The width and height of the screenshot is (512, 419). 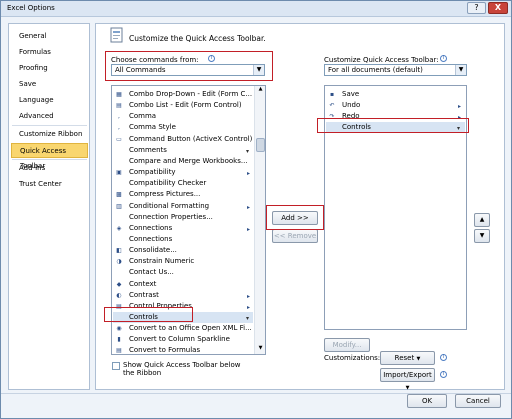 I want to click on command-label: Comments, so click(x=148, y=149).